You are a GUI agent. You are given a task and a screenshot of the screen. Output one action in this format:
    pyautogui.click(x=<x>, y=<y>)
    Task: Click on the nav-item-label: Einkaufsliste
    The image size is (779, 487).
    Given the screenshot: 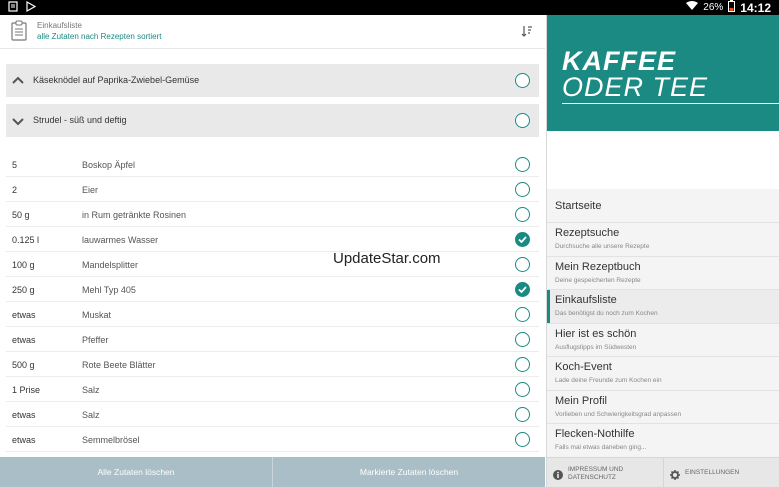 What is the action you would take?
    pyautogui.click(x=586, y=300)
    